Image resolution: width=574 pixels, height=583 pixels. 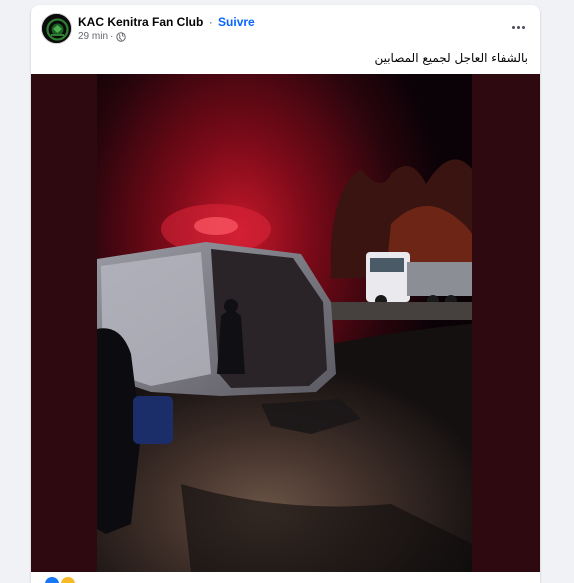 What do you see at coordinates (518, 27) in the screenshot?
I see `more-options-icon` at bounding box center [518, 27].